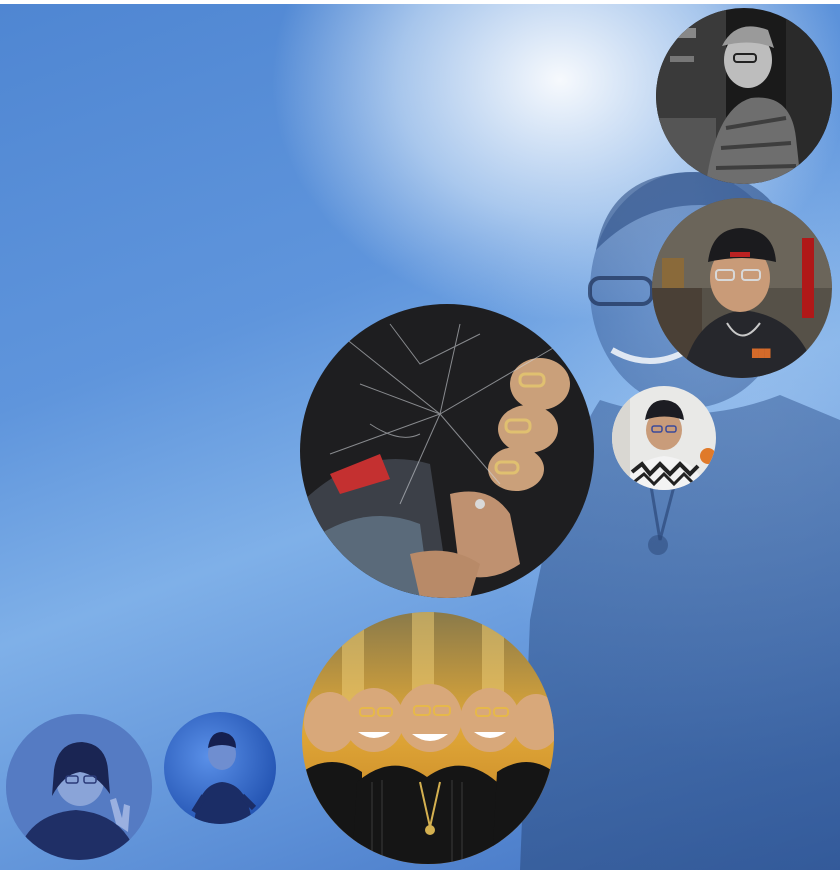 The width and height of the screenshot is (840, 870). I want to click on photo-blue-hand-sign, so click(79, 787).